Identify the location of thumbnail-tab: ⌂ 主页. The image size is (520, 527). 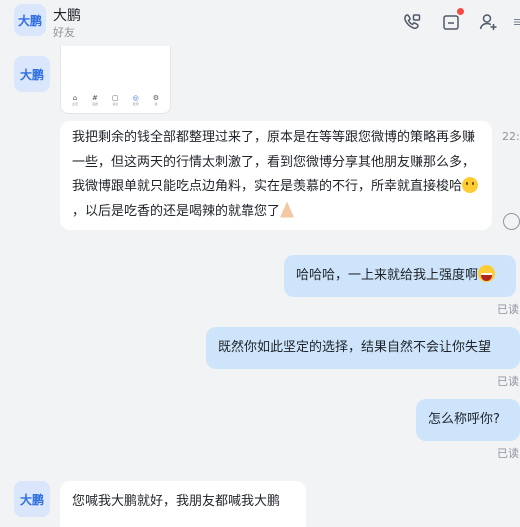
(74, 99).